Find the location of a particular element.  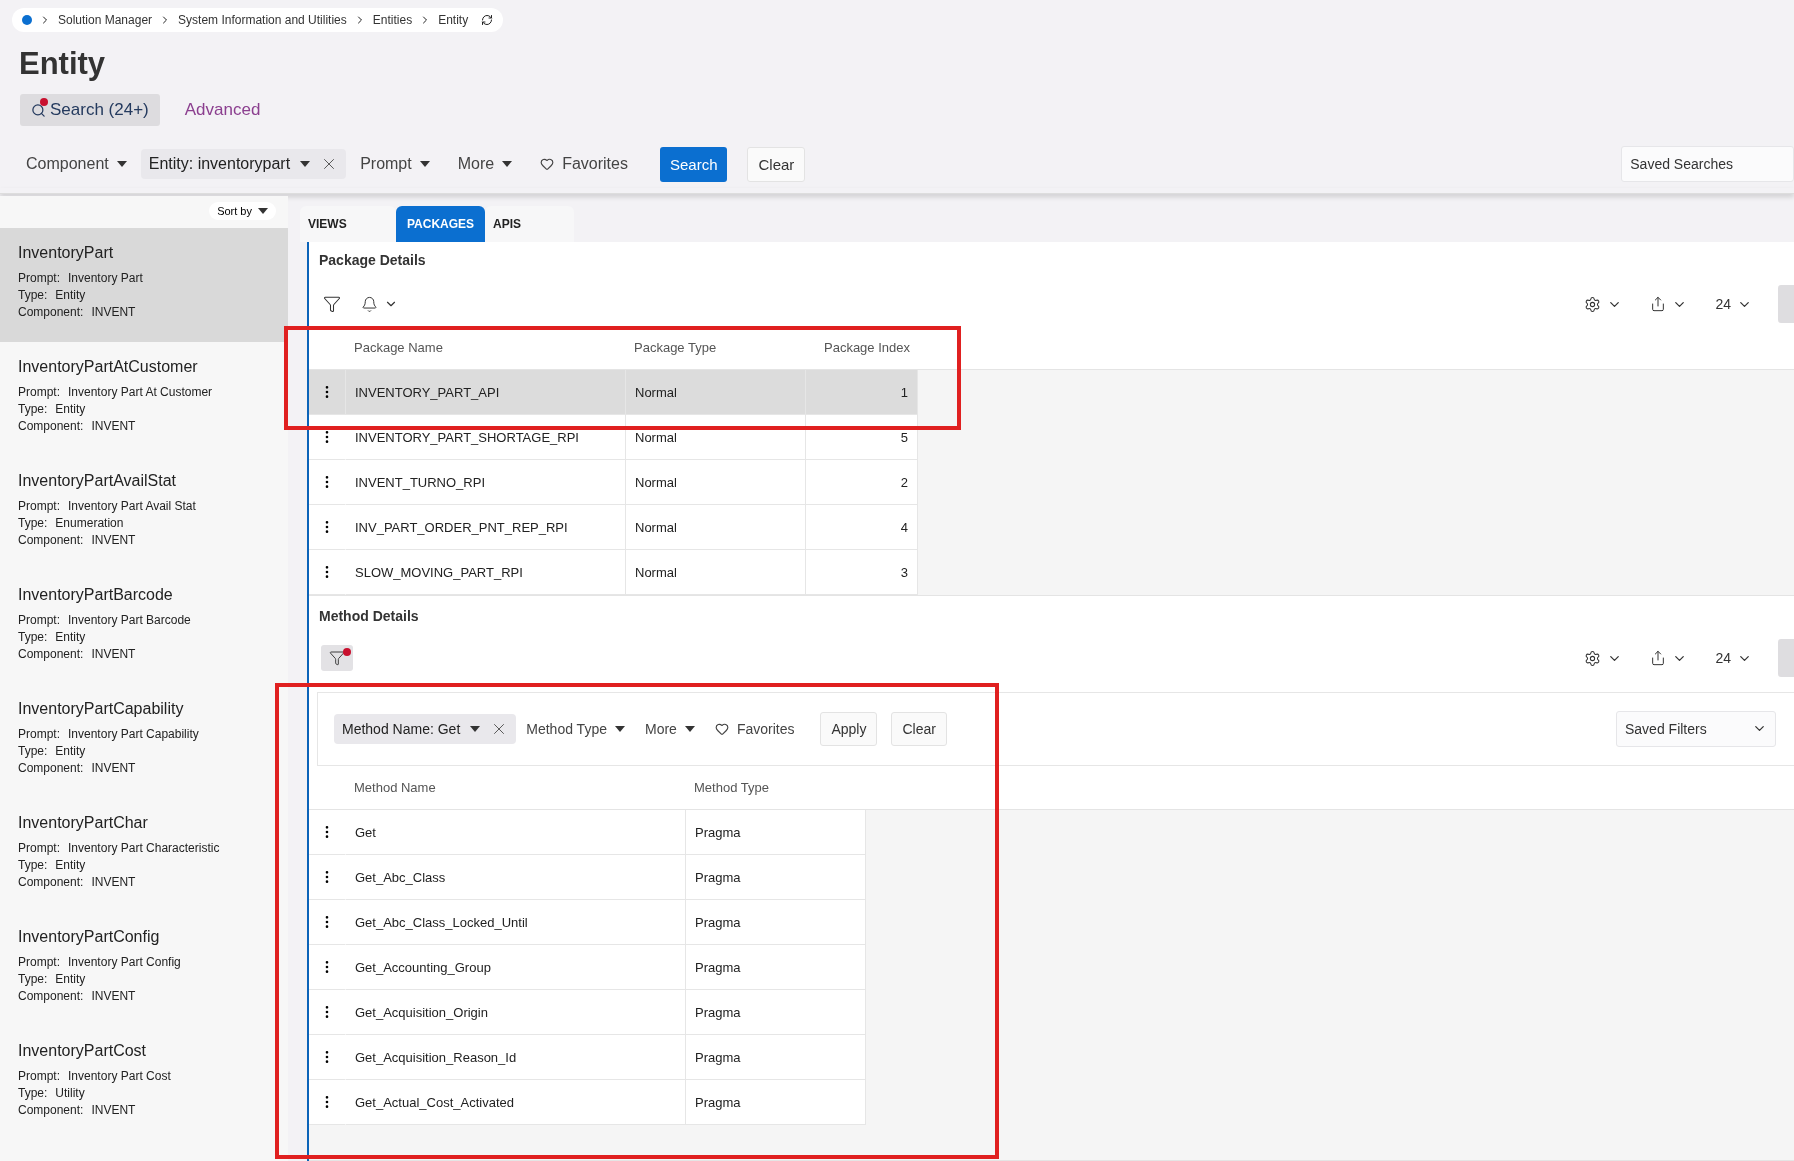

entity-list-item: InventoryPartConfig Prompt: Inventory Part Config Type: Entity Component: INVENT is located at coordinates (144, 969).